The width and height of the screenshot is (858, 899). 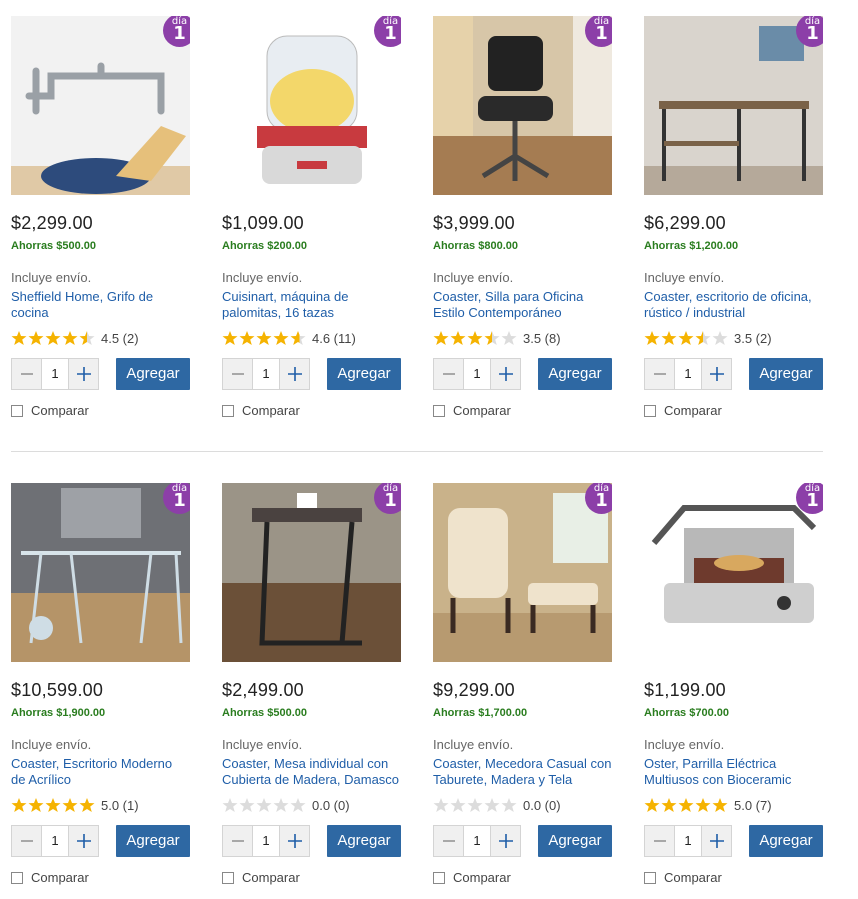 I want to click on quantity-stepper: 1, so click(x=477, y=374).